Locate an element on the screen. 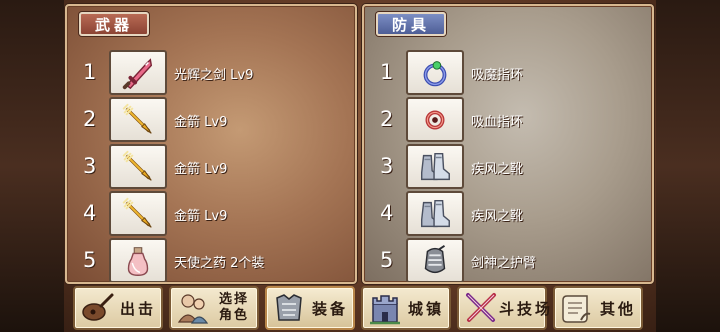  choose-character-label: 选择 角色 is located at coordinates (234, 308).